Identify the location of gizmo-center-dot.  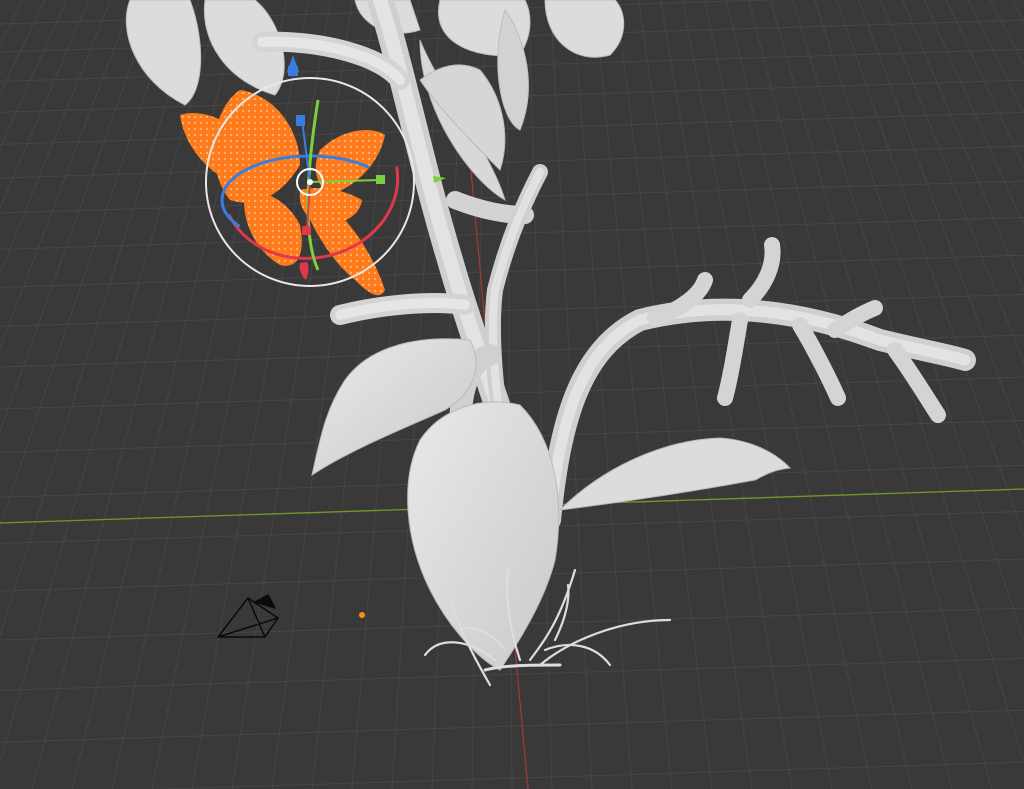
(310, 182).